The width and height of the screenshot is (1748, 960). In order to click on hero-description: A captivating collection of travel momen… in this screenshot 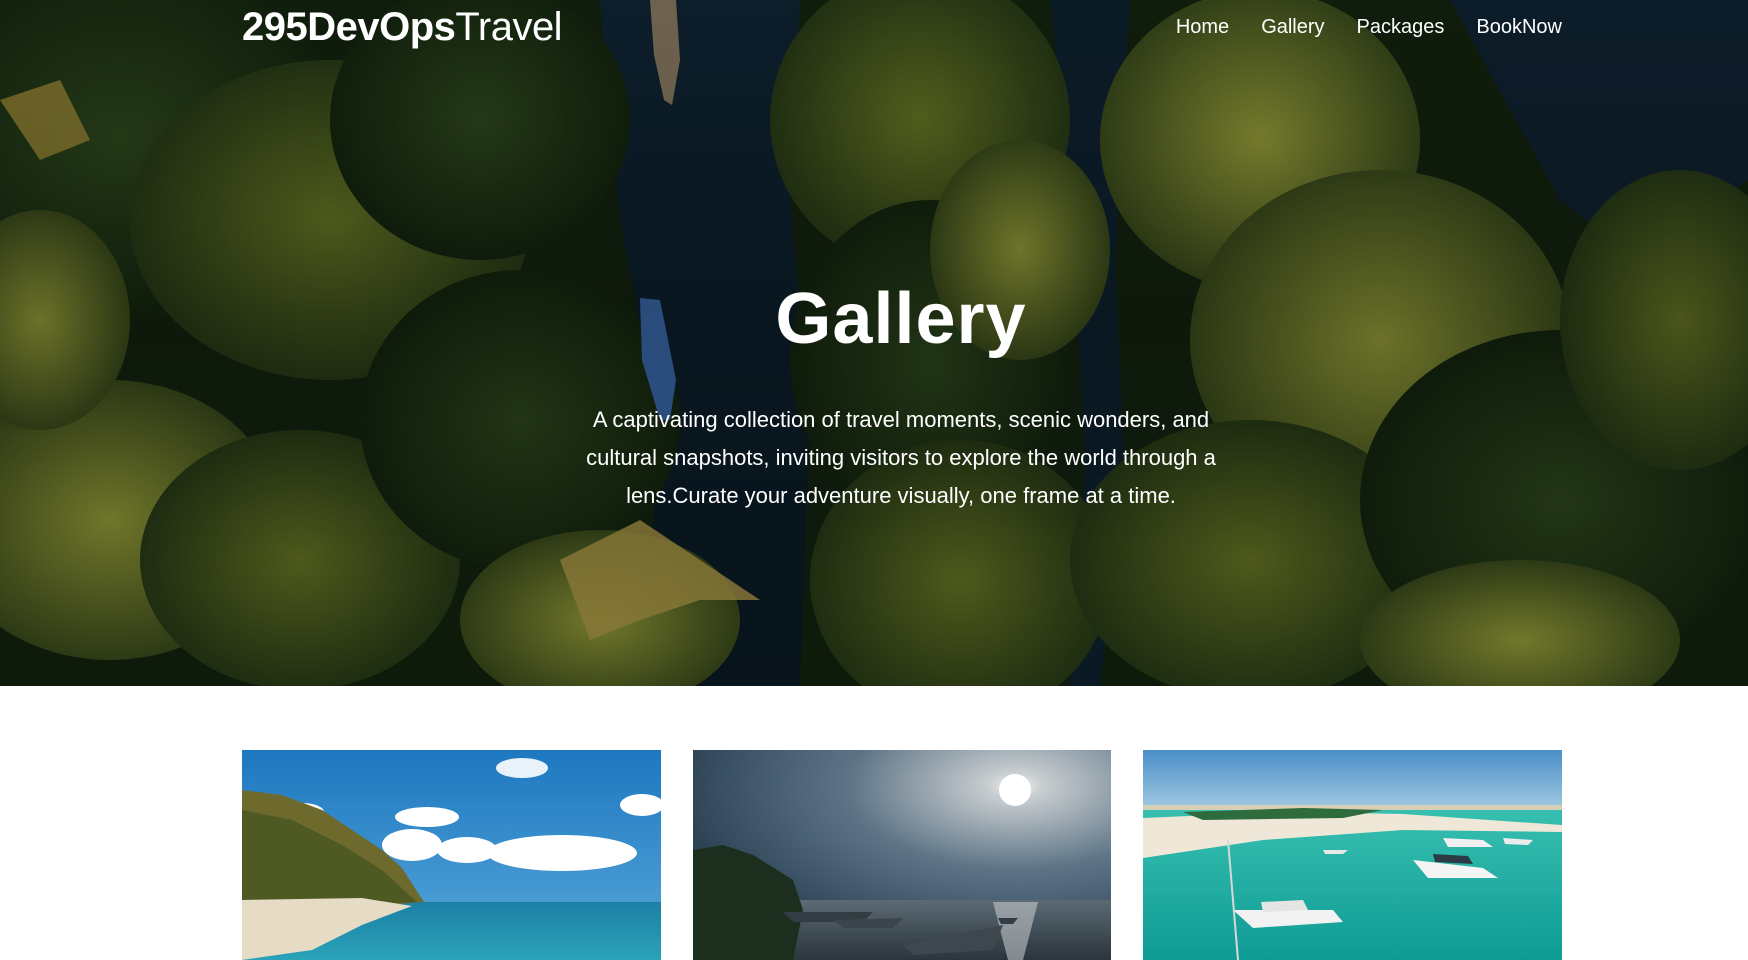, I will do `click(901, 457)`.